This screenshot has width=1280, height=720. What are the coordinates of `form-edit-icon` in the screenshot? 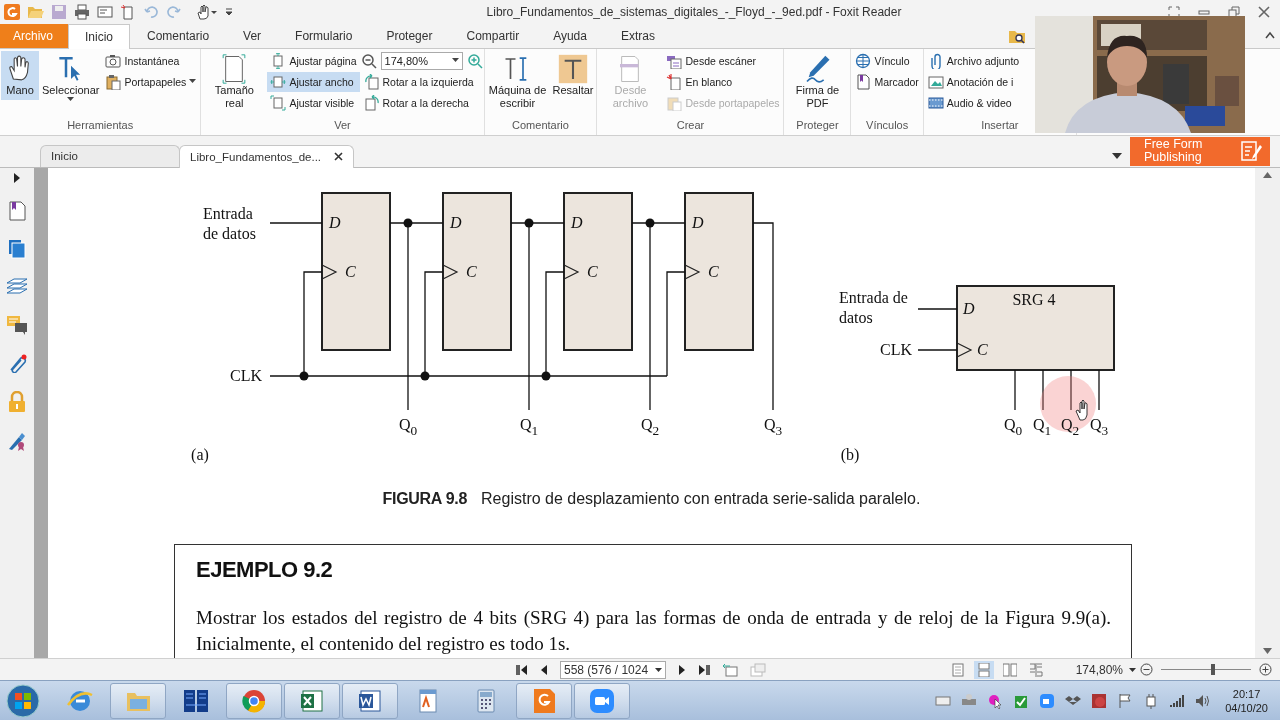 It's located at (1251, 151).